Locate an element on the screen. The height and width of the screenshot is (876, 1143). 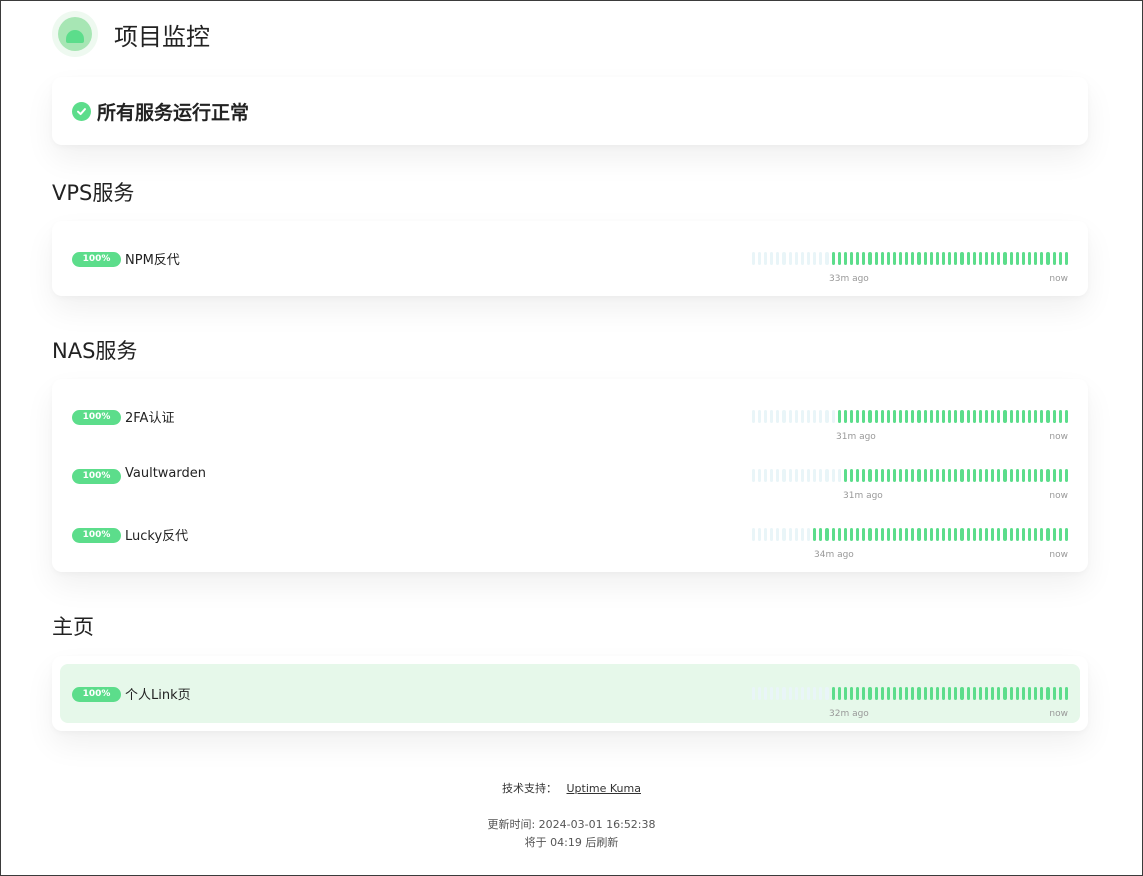
monitor-name: 个人Link页 is located at coordinates (158, 693).